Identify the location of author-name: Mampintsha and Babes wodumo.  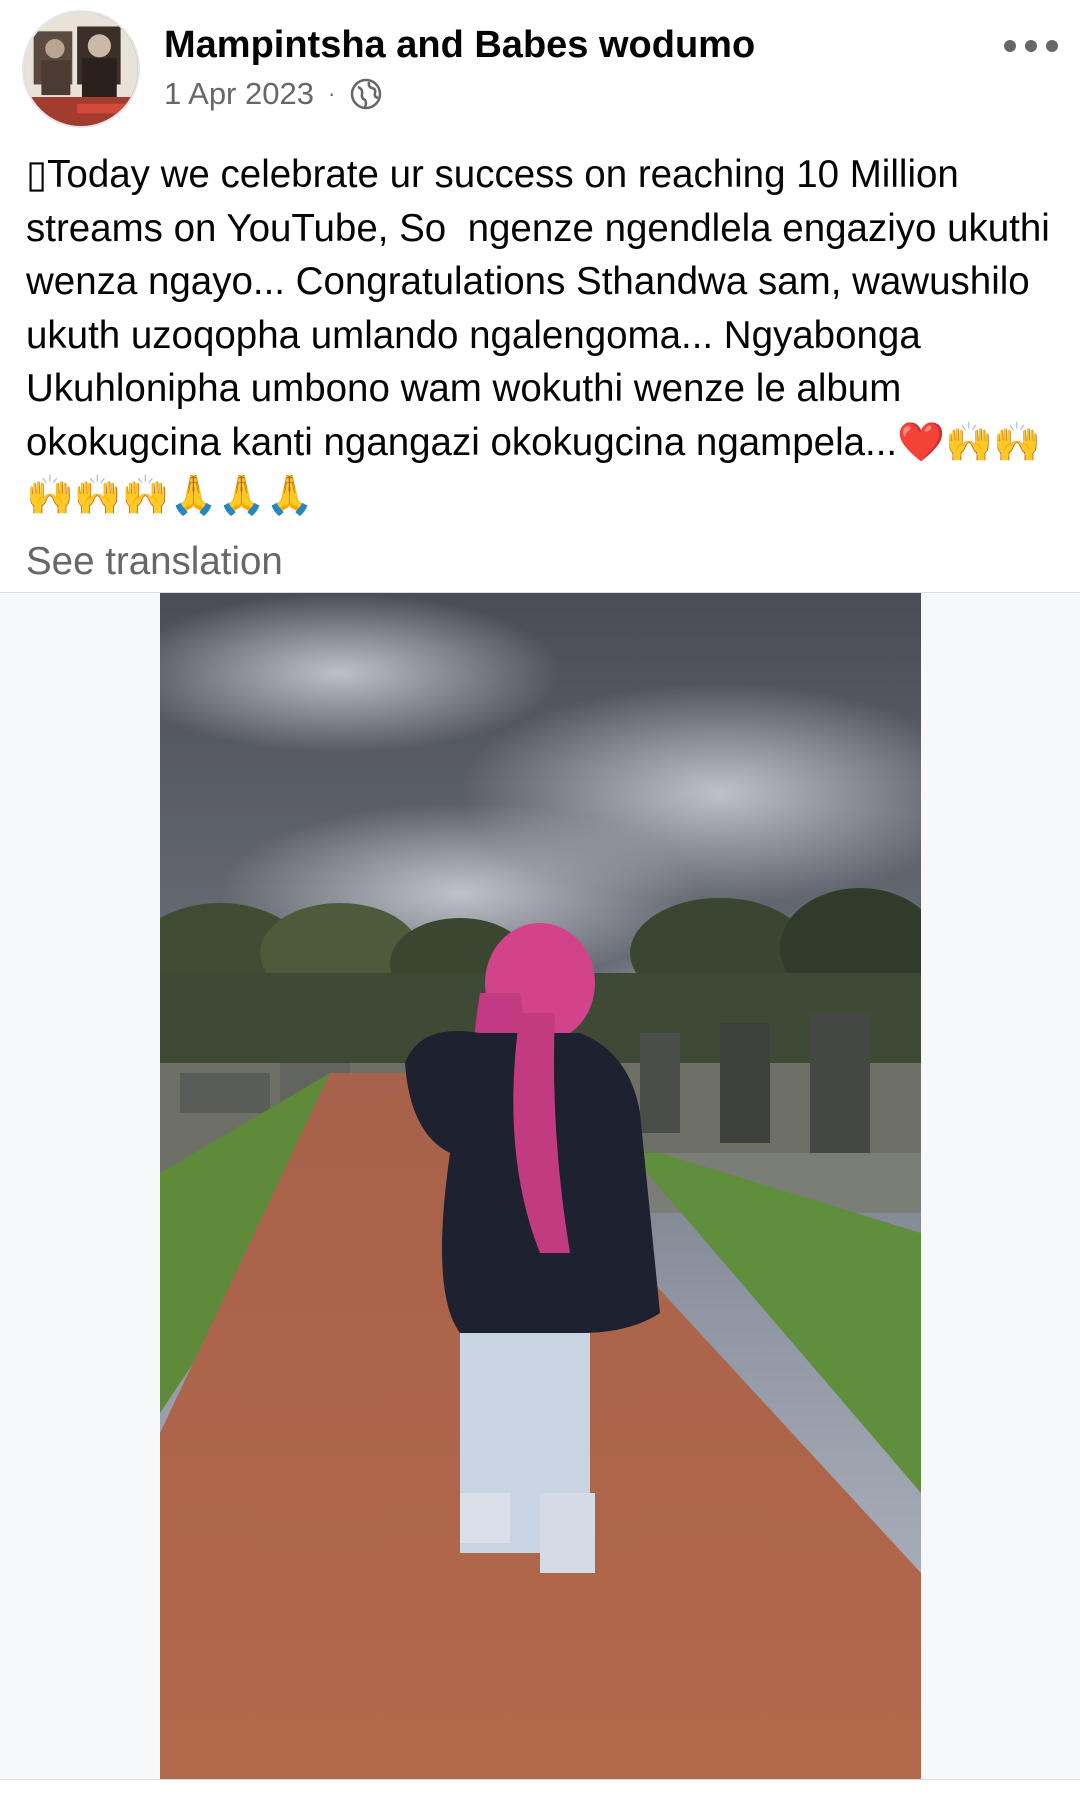
(459, 45).